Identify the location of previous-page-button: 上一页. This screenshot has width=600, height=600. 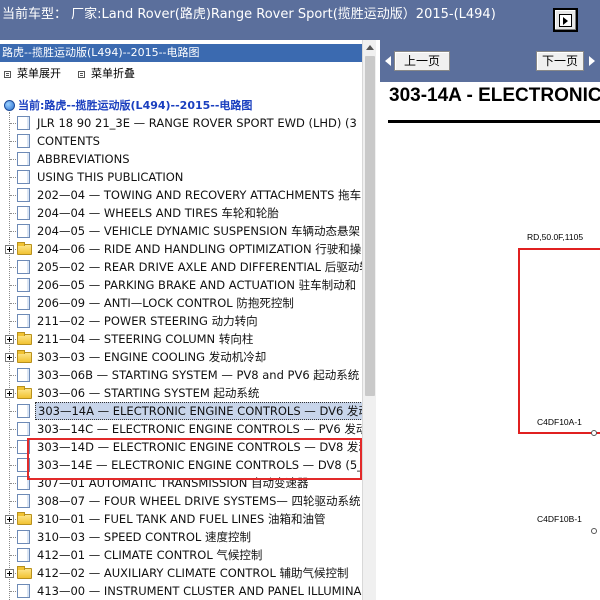
(422, 61).